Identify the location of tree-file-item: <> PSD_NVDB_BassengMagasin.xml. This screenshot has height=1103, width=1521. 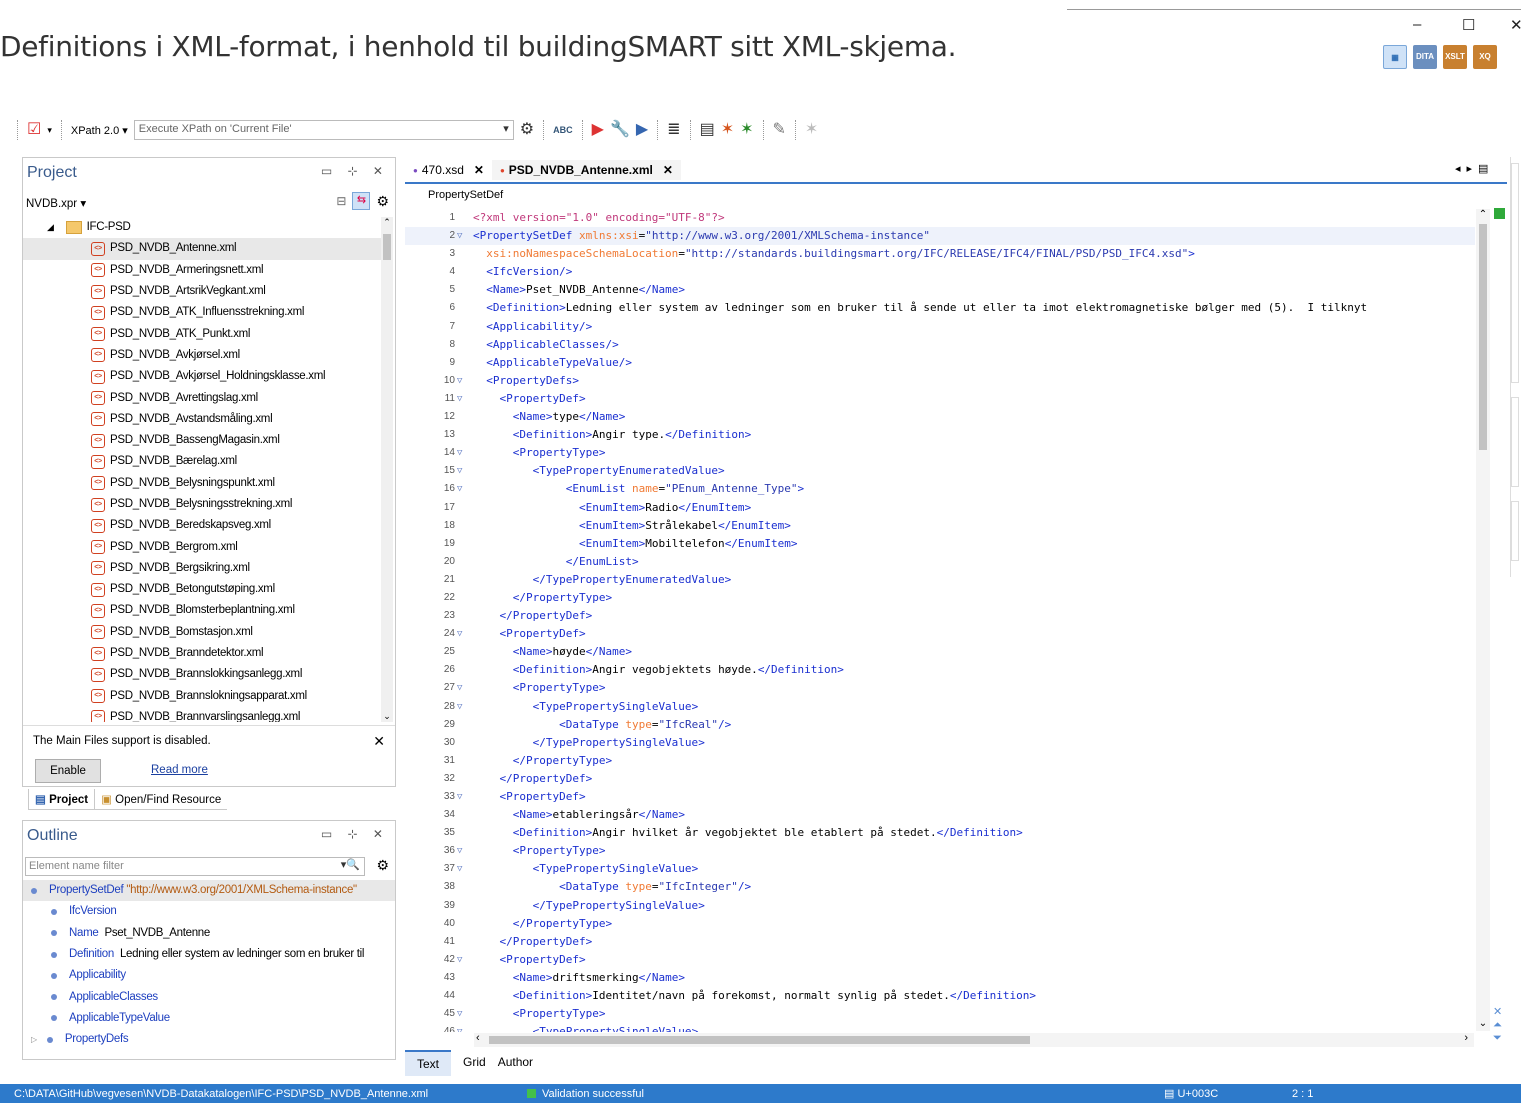
(202, 440).